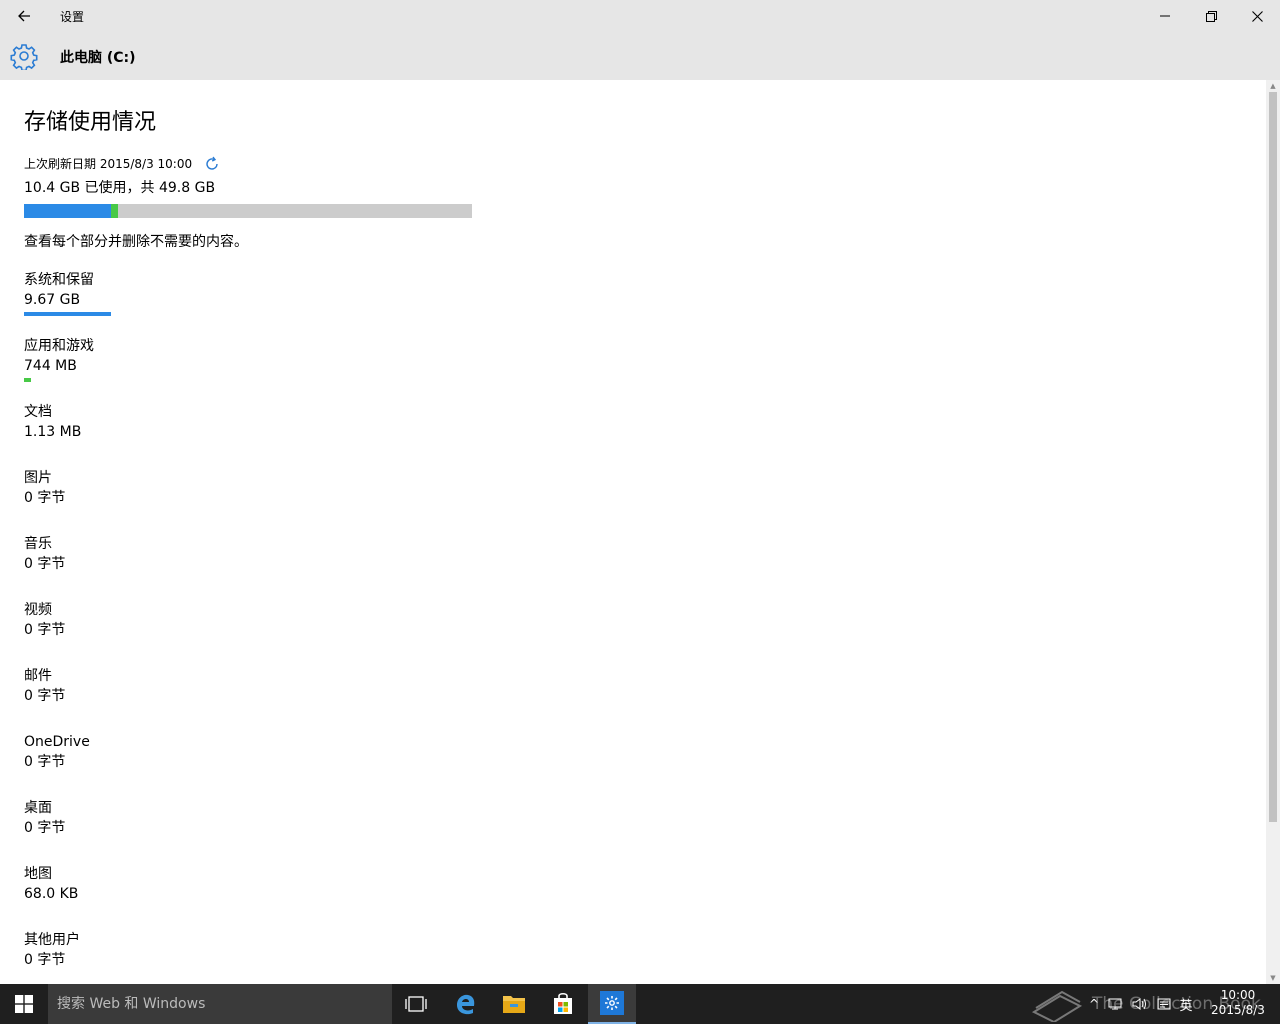 Image resolution: width=1280 pixels, height=1024 pixels. I want to click on category-item: 其他用户 0 字节, so click(224, 957).